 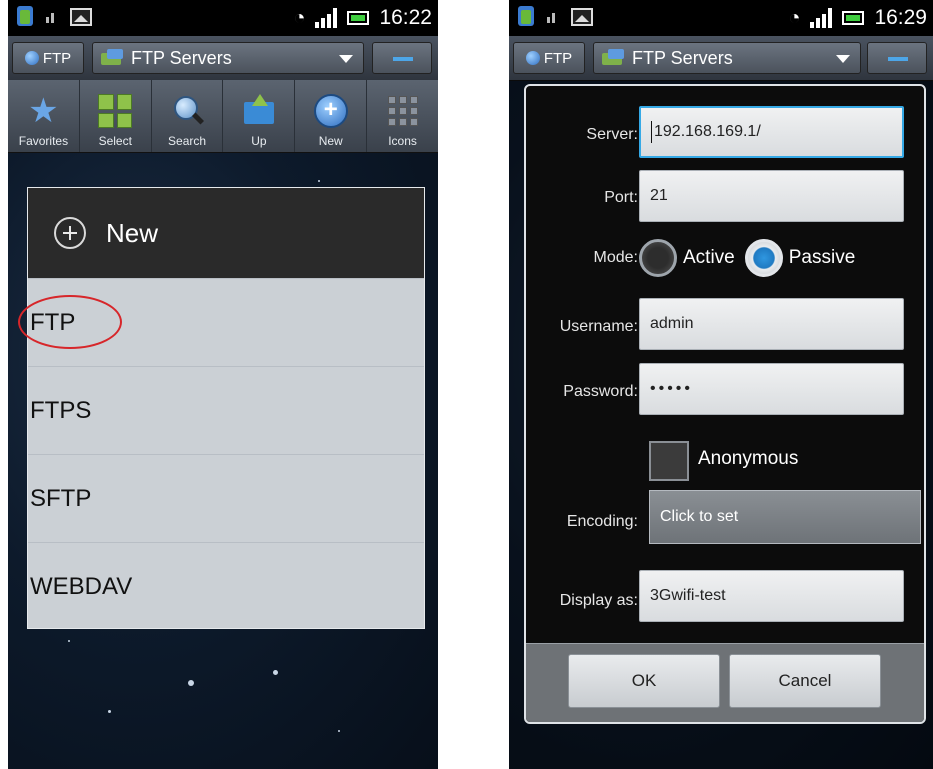 I want to click on clock: 16:29, so click(x=900, y=17).